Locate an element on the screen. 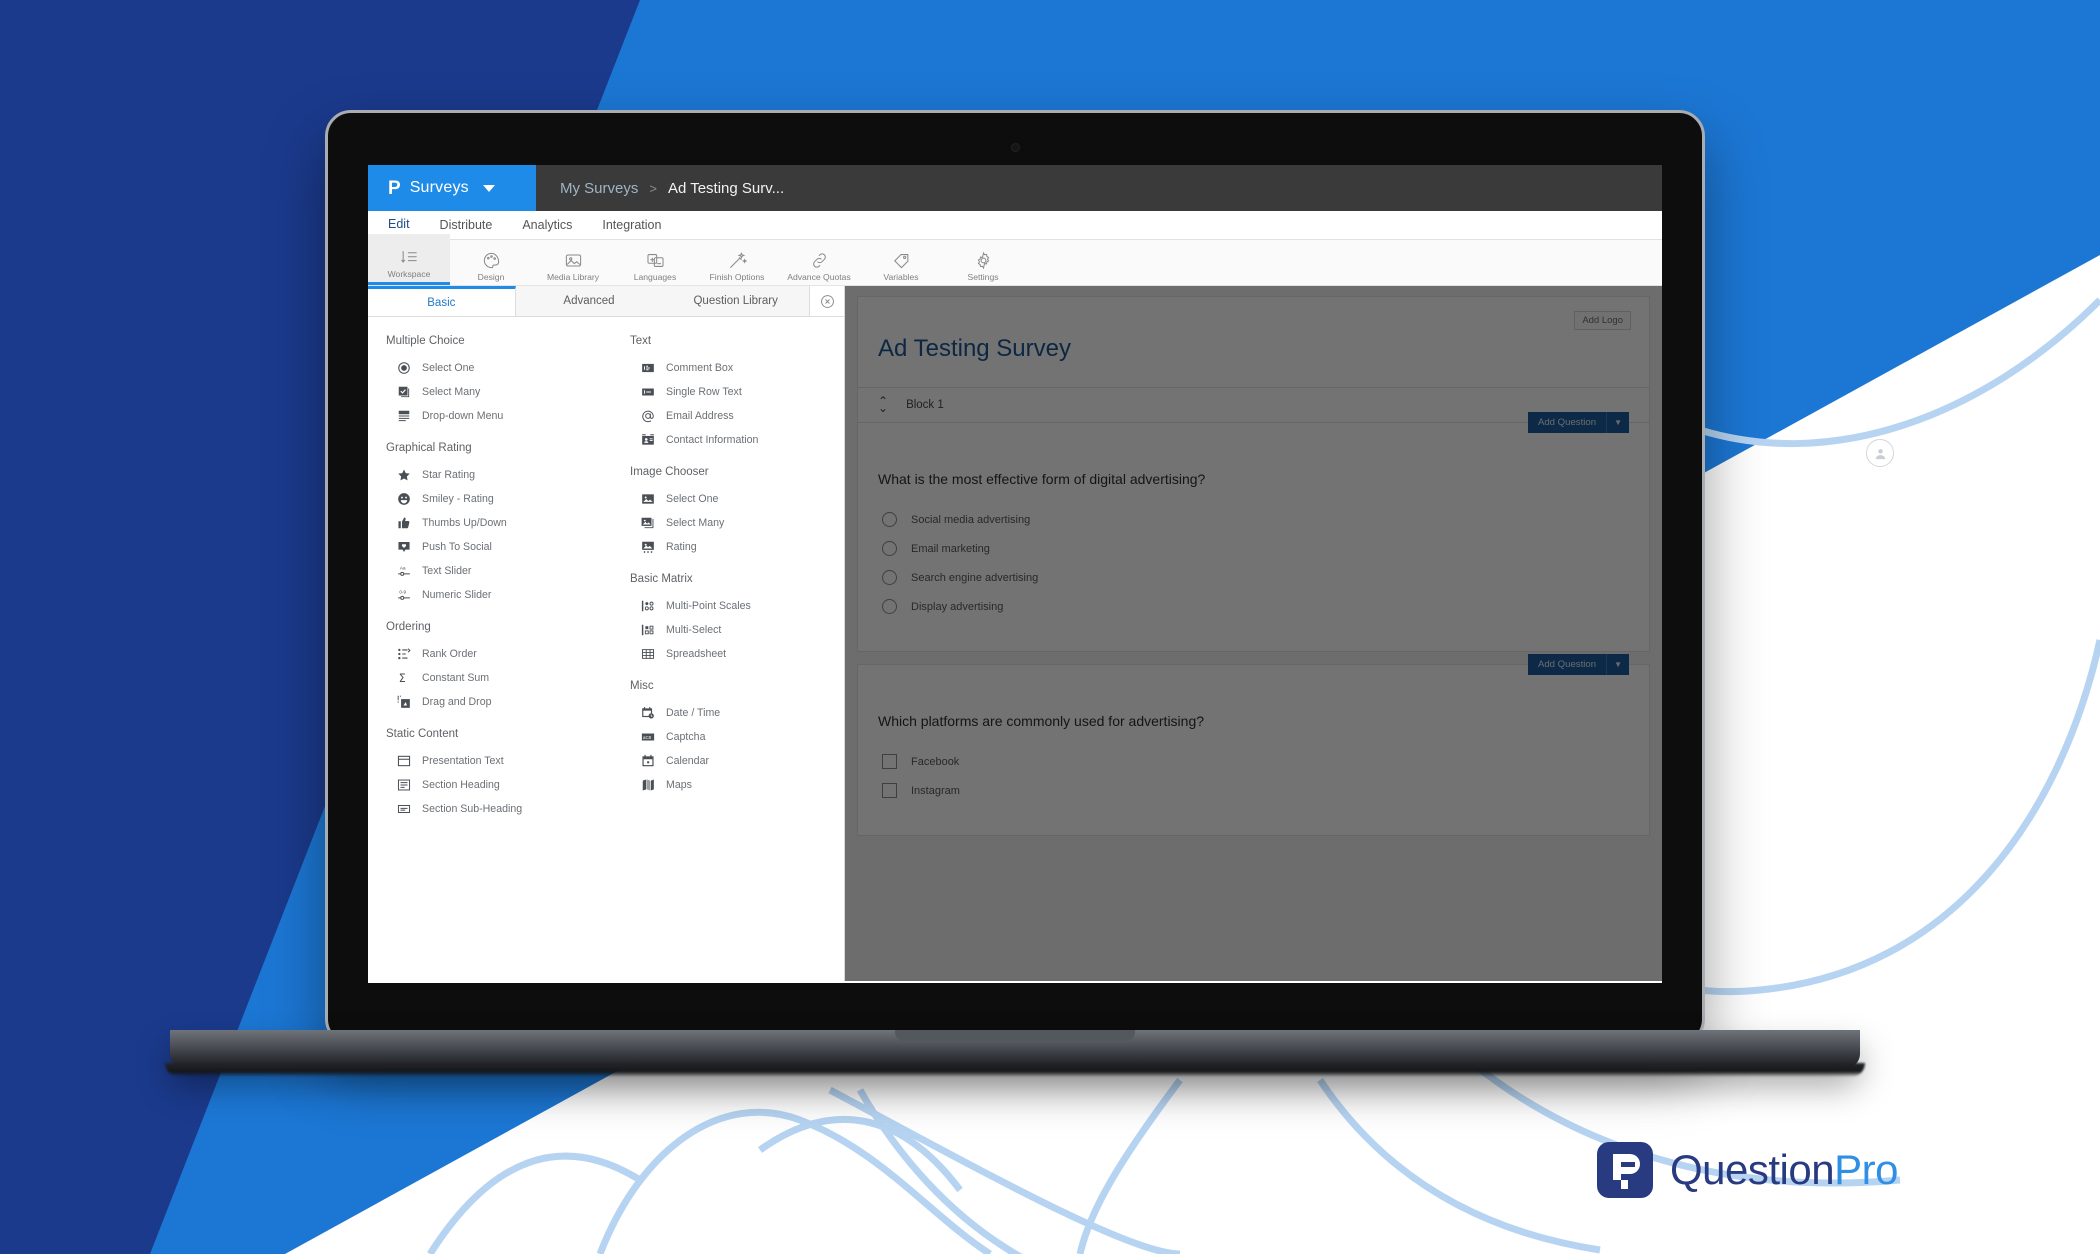 The image size is (2100, 1254). text-slider-icon: Aa is located at coordinates (403, 571).